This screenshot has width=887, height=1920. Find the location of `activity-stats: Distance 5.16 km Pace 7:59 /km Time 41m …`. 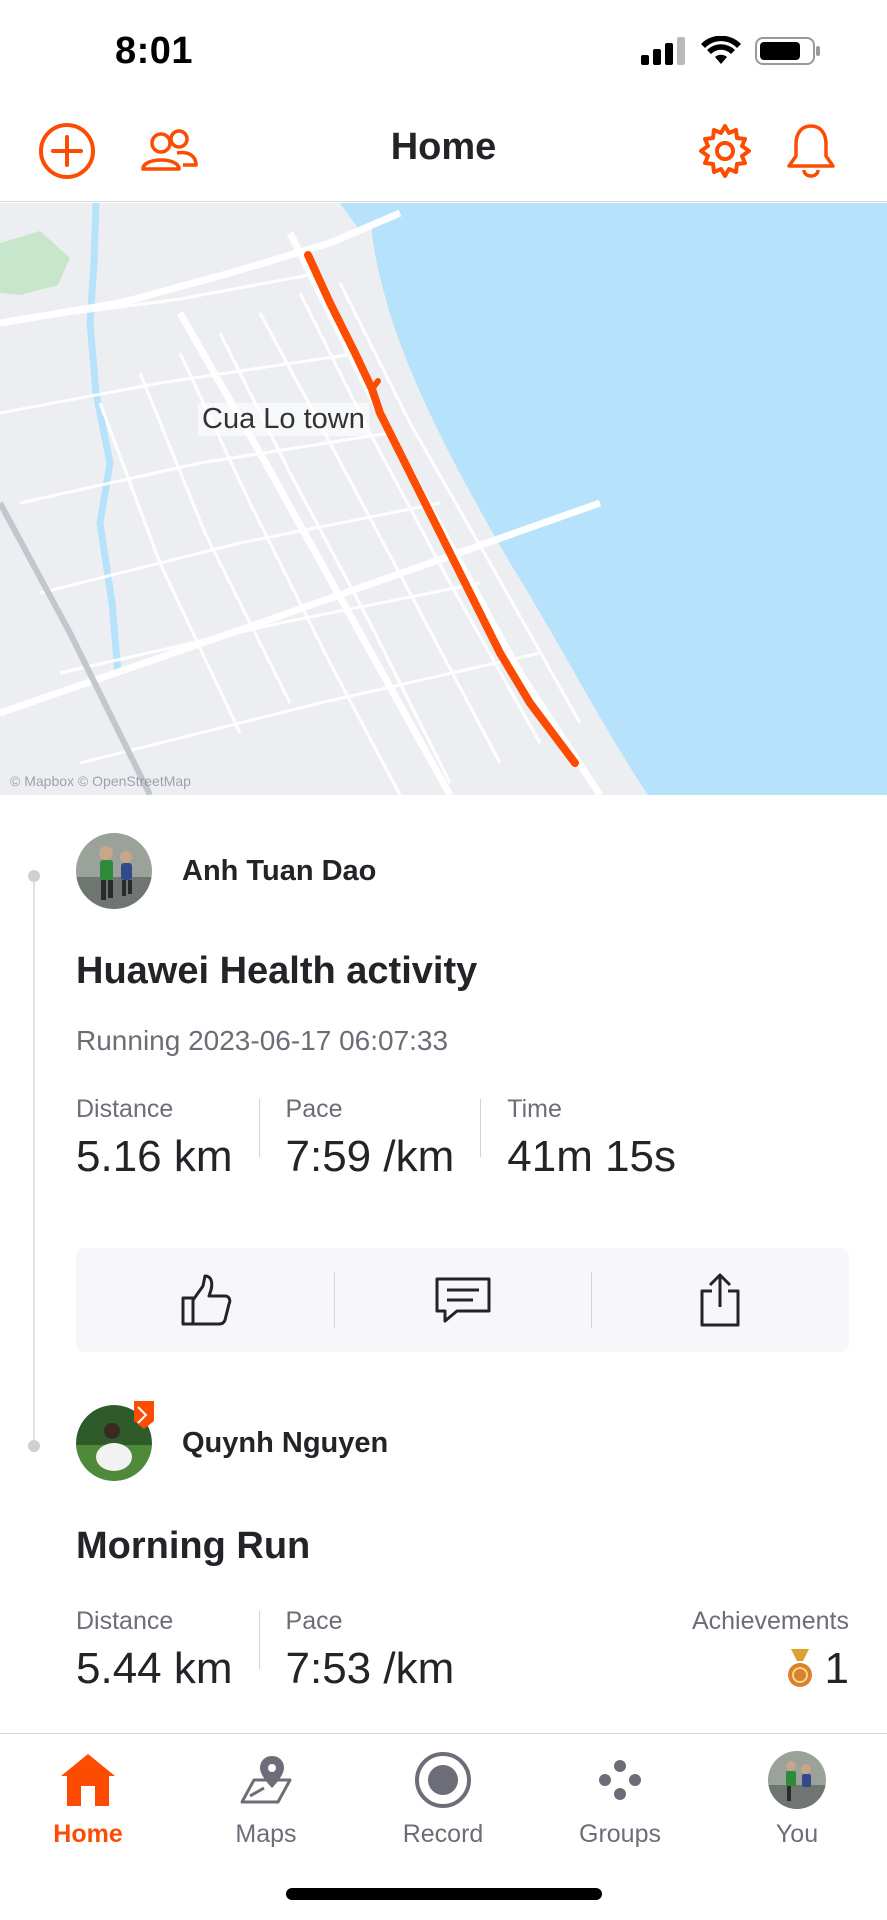

activity-stats: Distance 5.16 km Pace 7:59 /km Time 41m … is located at coordinates (376, 1138).